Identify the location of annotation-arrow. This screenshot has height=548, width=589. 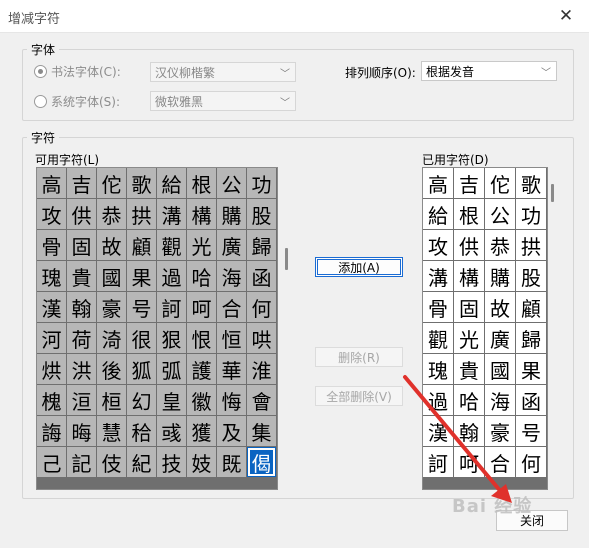
(457, 439).